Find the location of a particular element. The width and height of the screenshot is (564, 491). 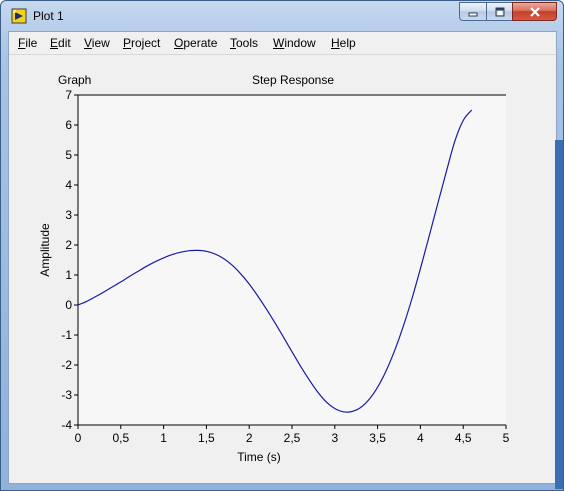

labview-app-icon is located at coordinates (19, 16).